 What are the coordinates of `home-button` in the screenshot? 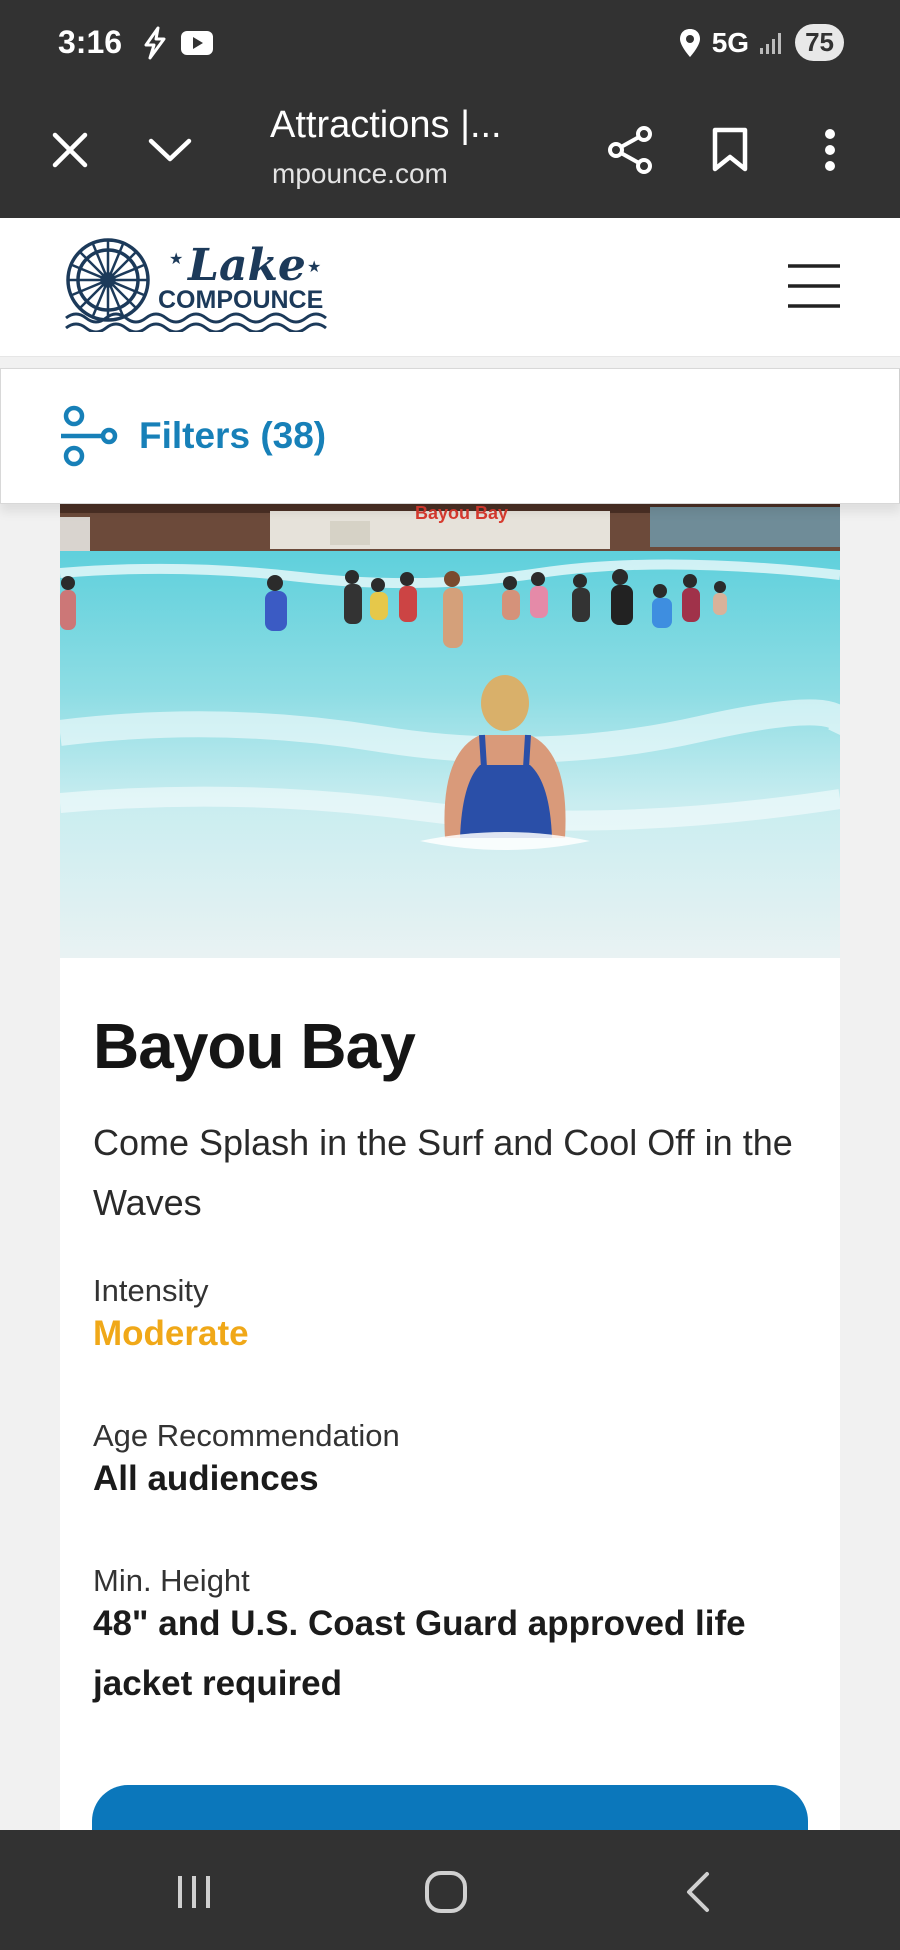 It's located at (446, 1892).